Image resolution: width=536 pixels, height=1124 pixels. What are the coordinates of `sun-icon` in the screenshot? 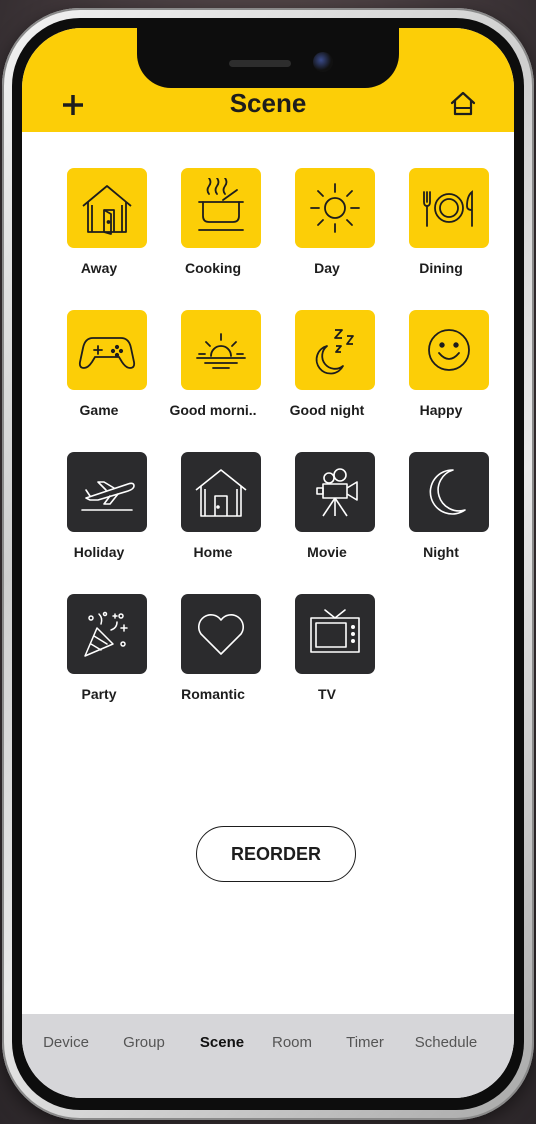 It's located at (335, 208).